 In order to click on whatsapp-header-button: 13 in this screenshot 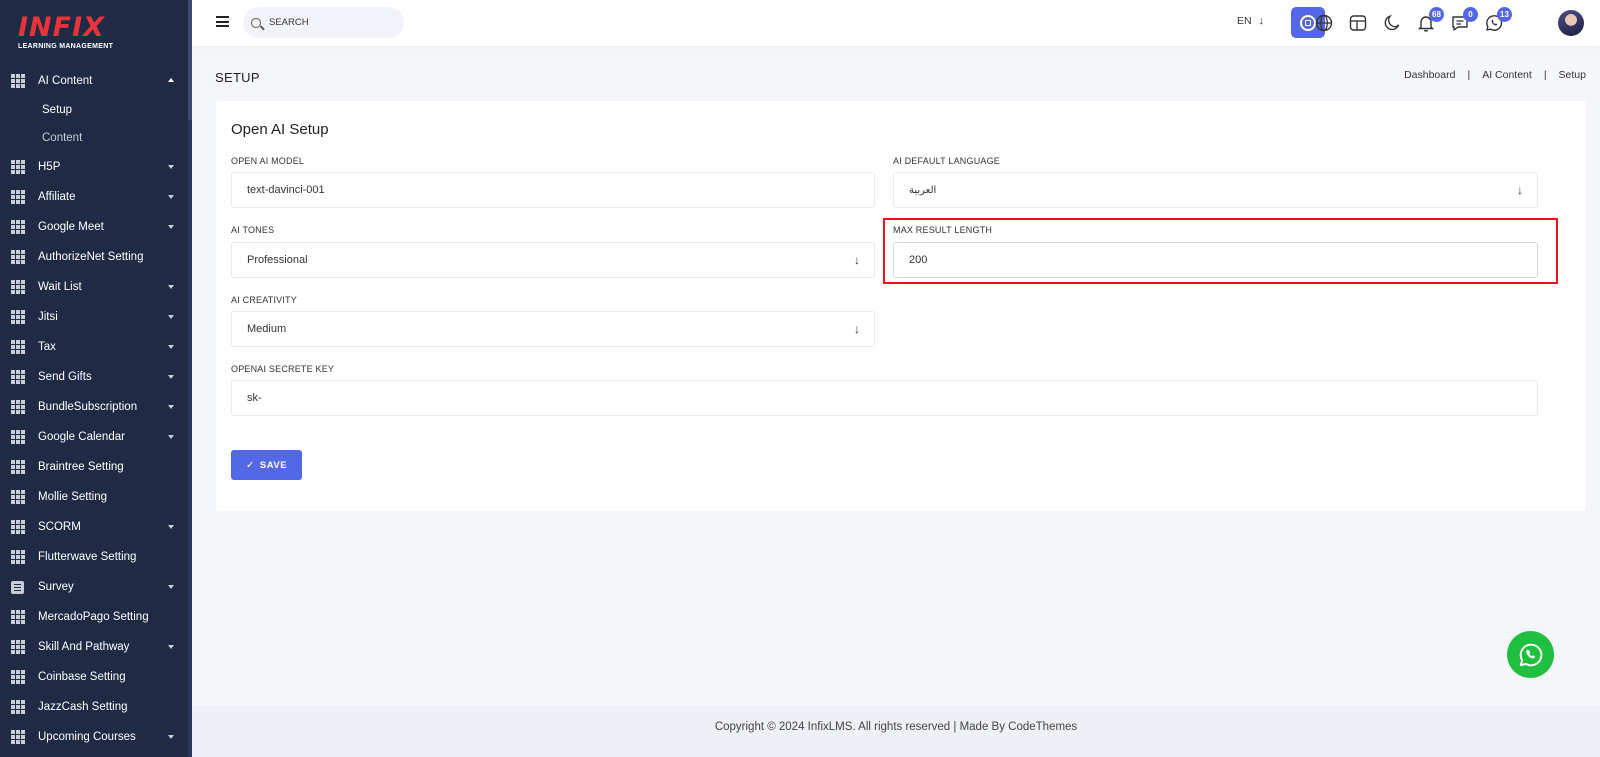, I will do `click(1498, 20)`.